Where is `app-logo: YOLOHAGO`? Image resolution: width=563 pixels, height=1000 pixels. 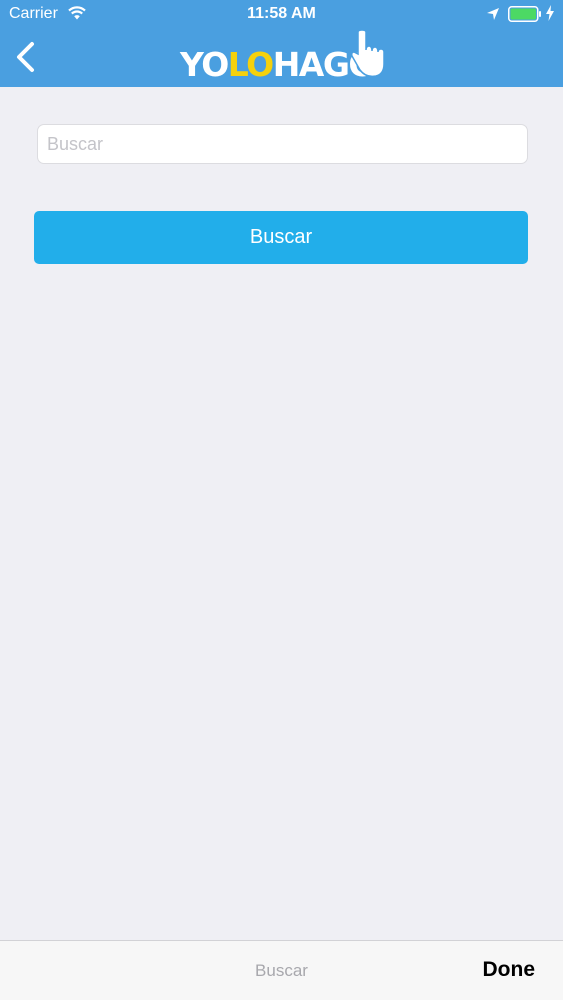
app-logo: YOLOHAGO is located at coordinates (283, 57).